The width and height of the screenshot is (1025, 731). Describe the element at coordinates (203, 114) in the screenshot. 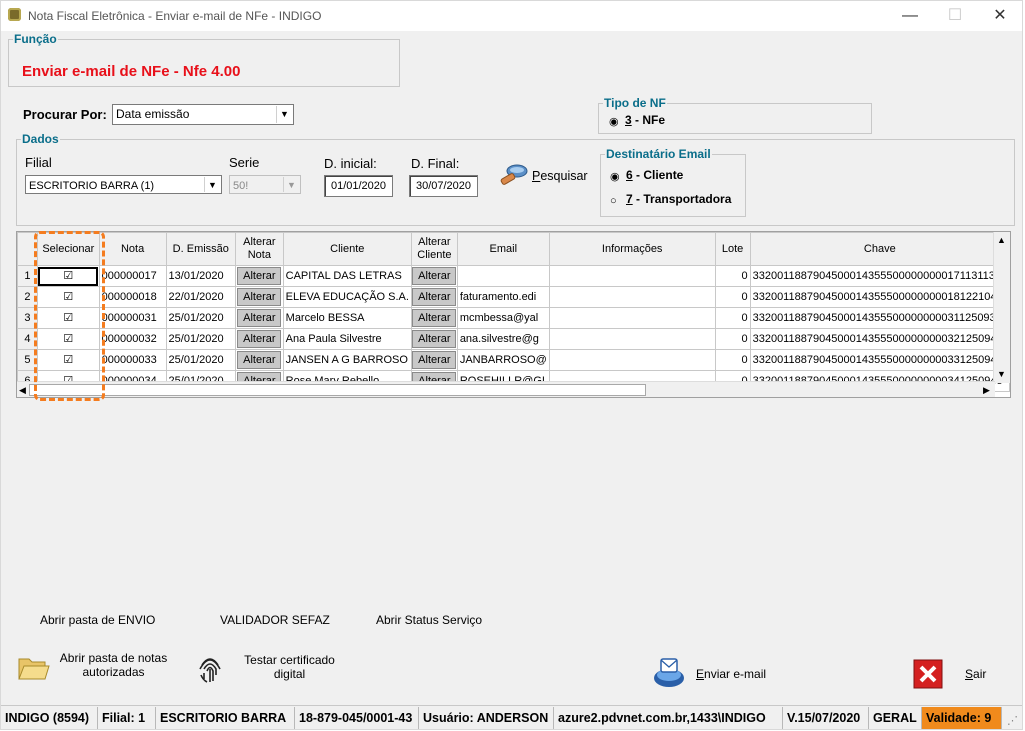

I see `procurar-select: Data emissão ▼` at that location.